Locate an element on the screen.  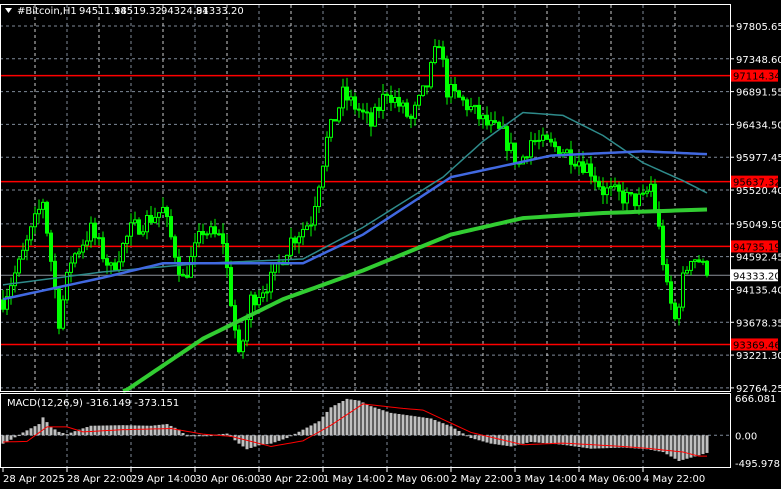
price-tick-label: 97348.60 is located at coordinates (758, 60).